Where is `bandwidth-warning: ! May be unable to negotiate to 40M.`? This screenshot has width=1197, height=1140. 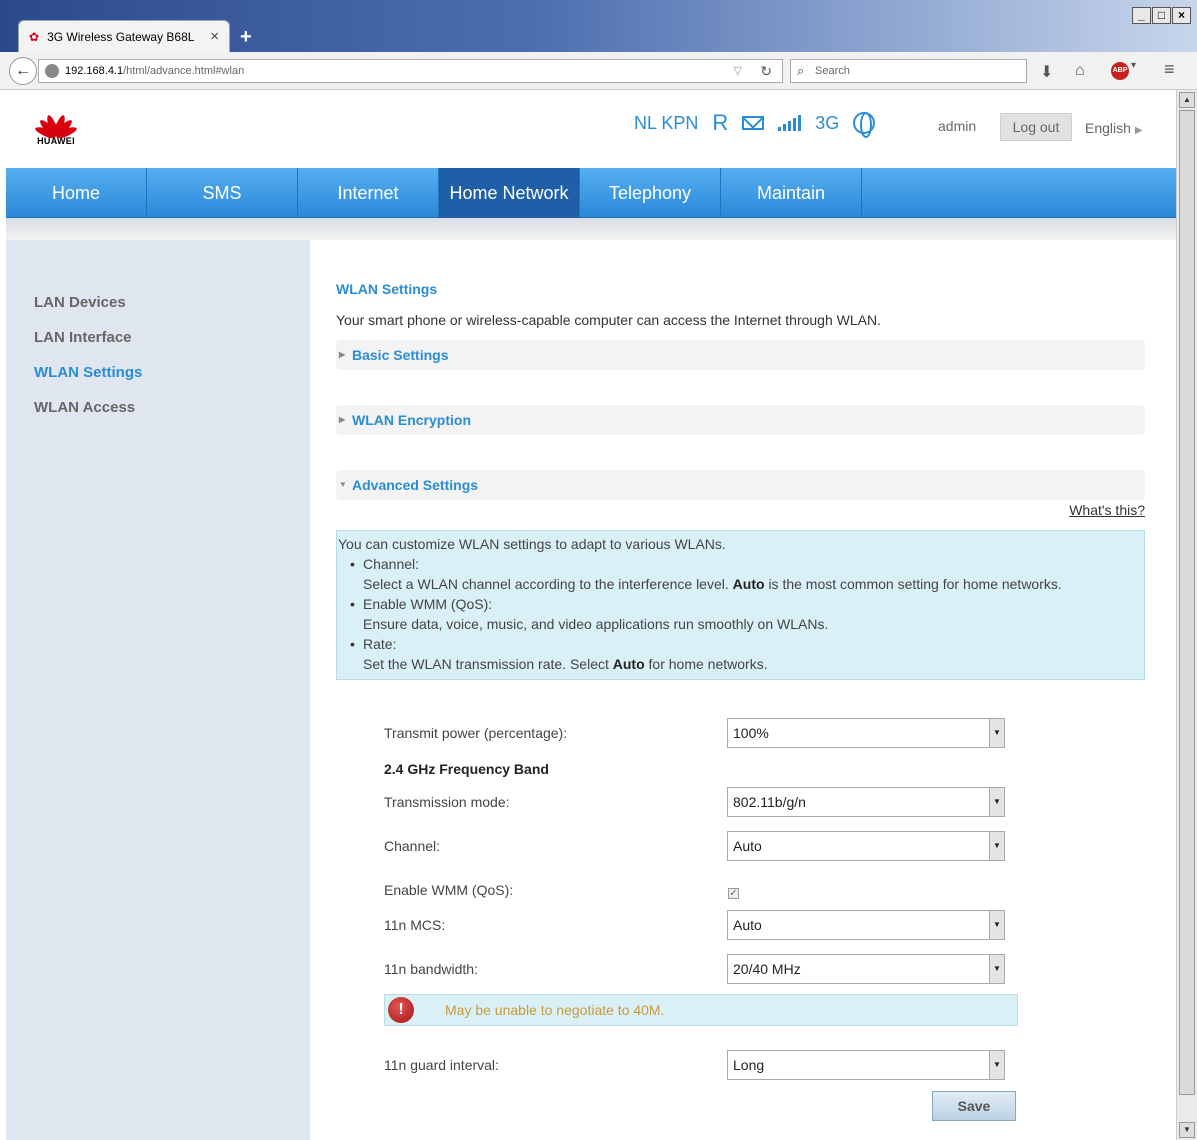
bandwidth-warning: ! May be unable to negotiate to 40M. is located at coordinates (701, 1010).